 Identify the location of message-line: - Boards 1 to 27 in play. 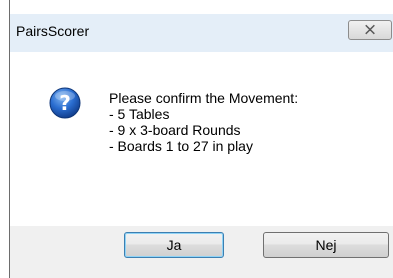
(181, 146).